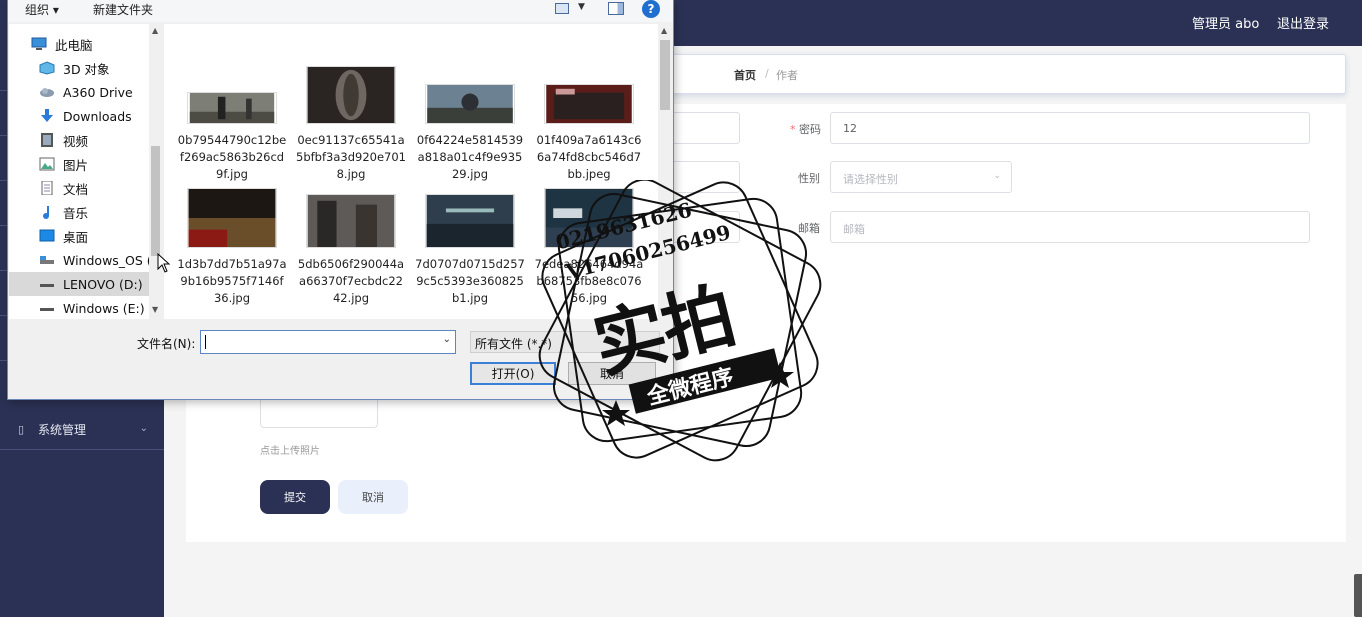 Image resolution: width=1362 pixels, height=617 pixels. What do you see at coordinates (42, 9) in the screenshot?
I see `organize-menu: 组织 ▾` at bounding box center [42, 9].